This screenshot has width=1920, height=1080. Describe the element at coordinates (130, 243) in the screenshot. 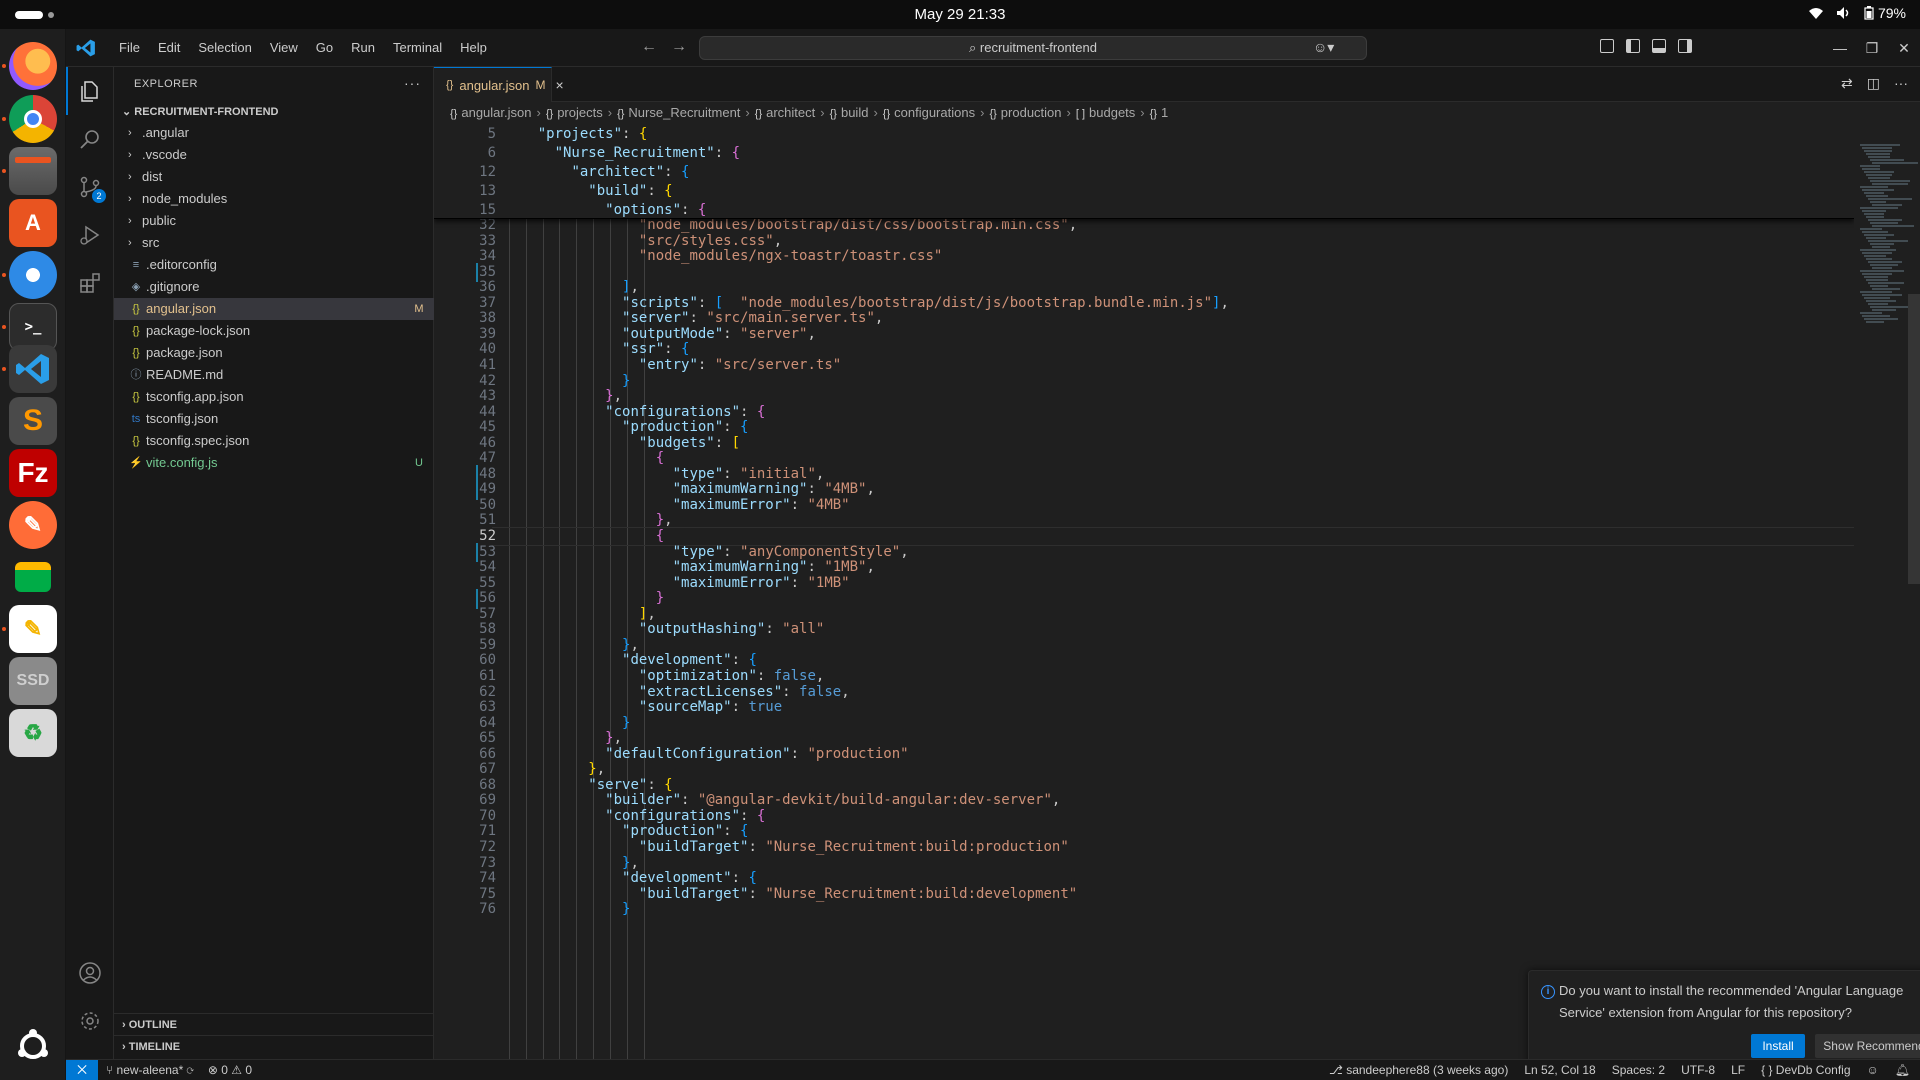

I see `chevron-right-icon: ›` at that location.